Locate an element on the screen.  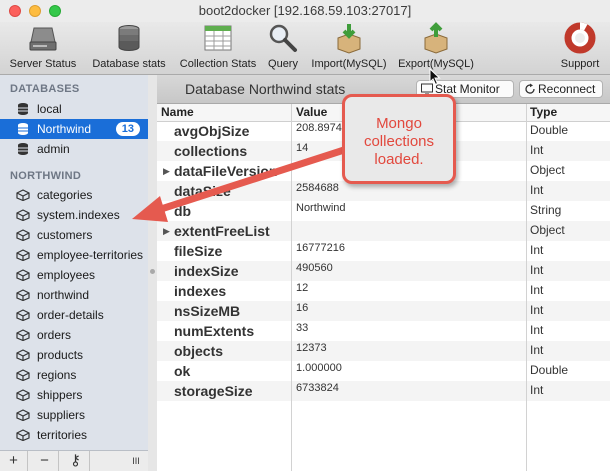
stat-value: 33 is located at coordinates (302, 328).